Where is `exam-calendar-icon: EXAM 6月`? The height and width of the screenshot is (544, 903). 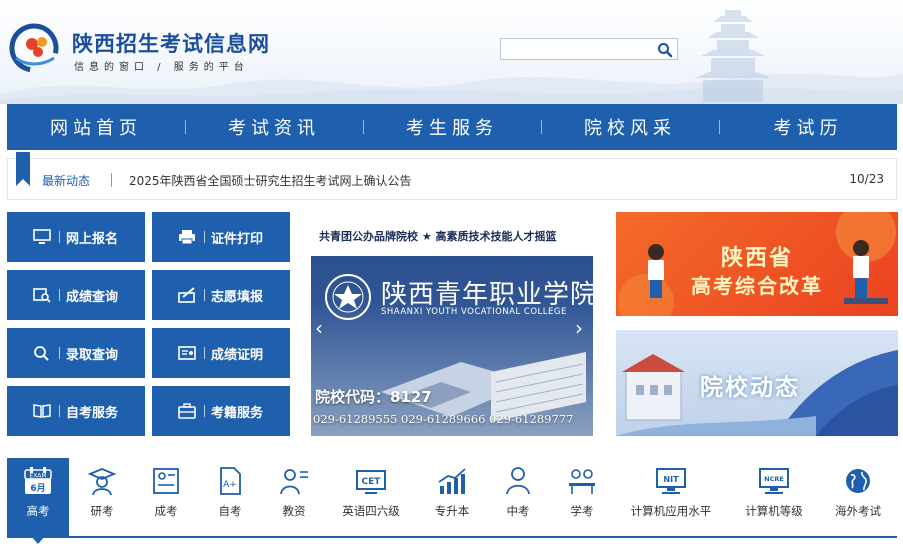
exam-calendar-icon: EXAM 6月 is located at coordinates (38, 480).